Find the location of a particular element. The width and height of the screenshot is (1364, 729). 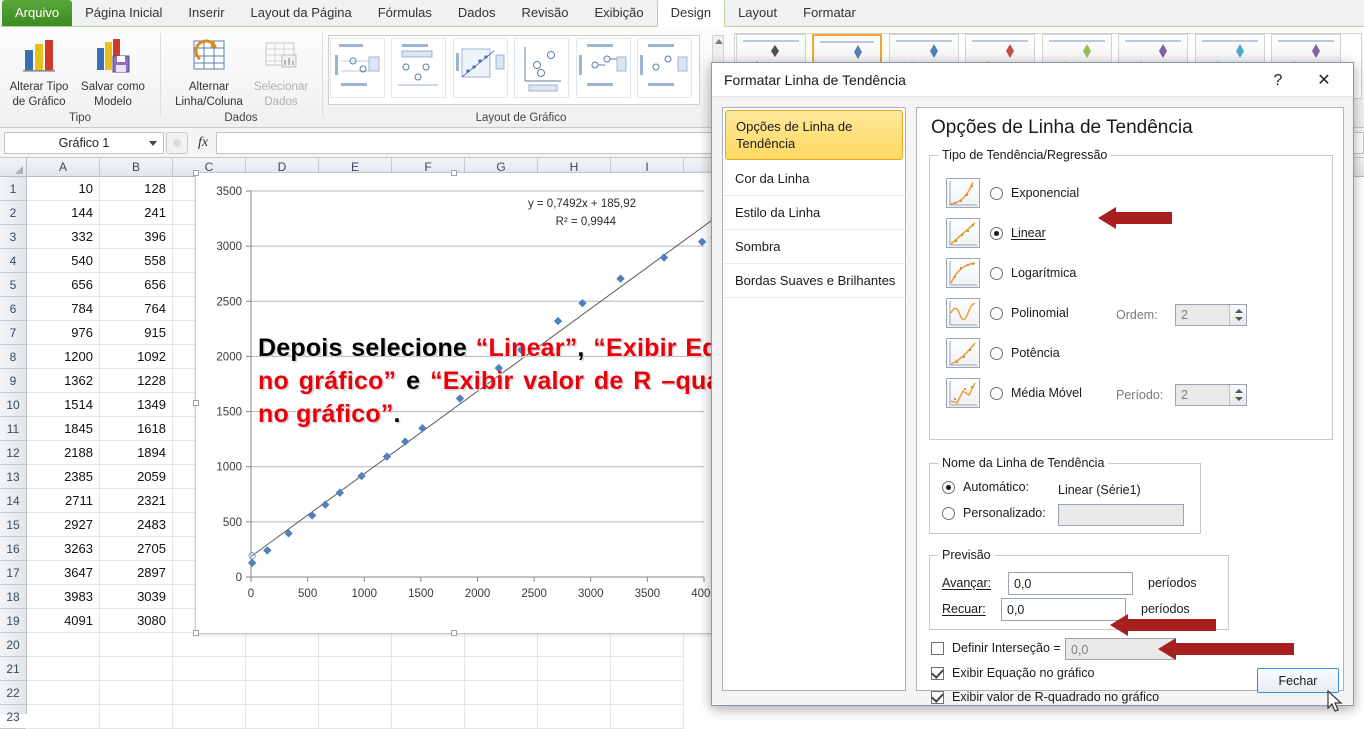

cell-A6: 784 is located at coordinates (63, 309).